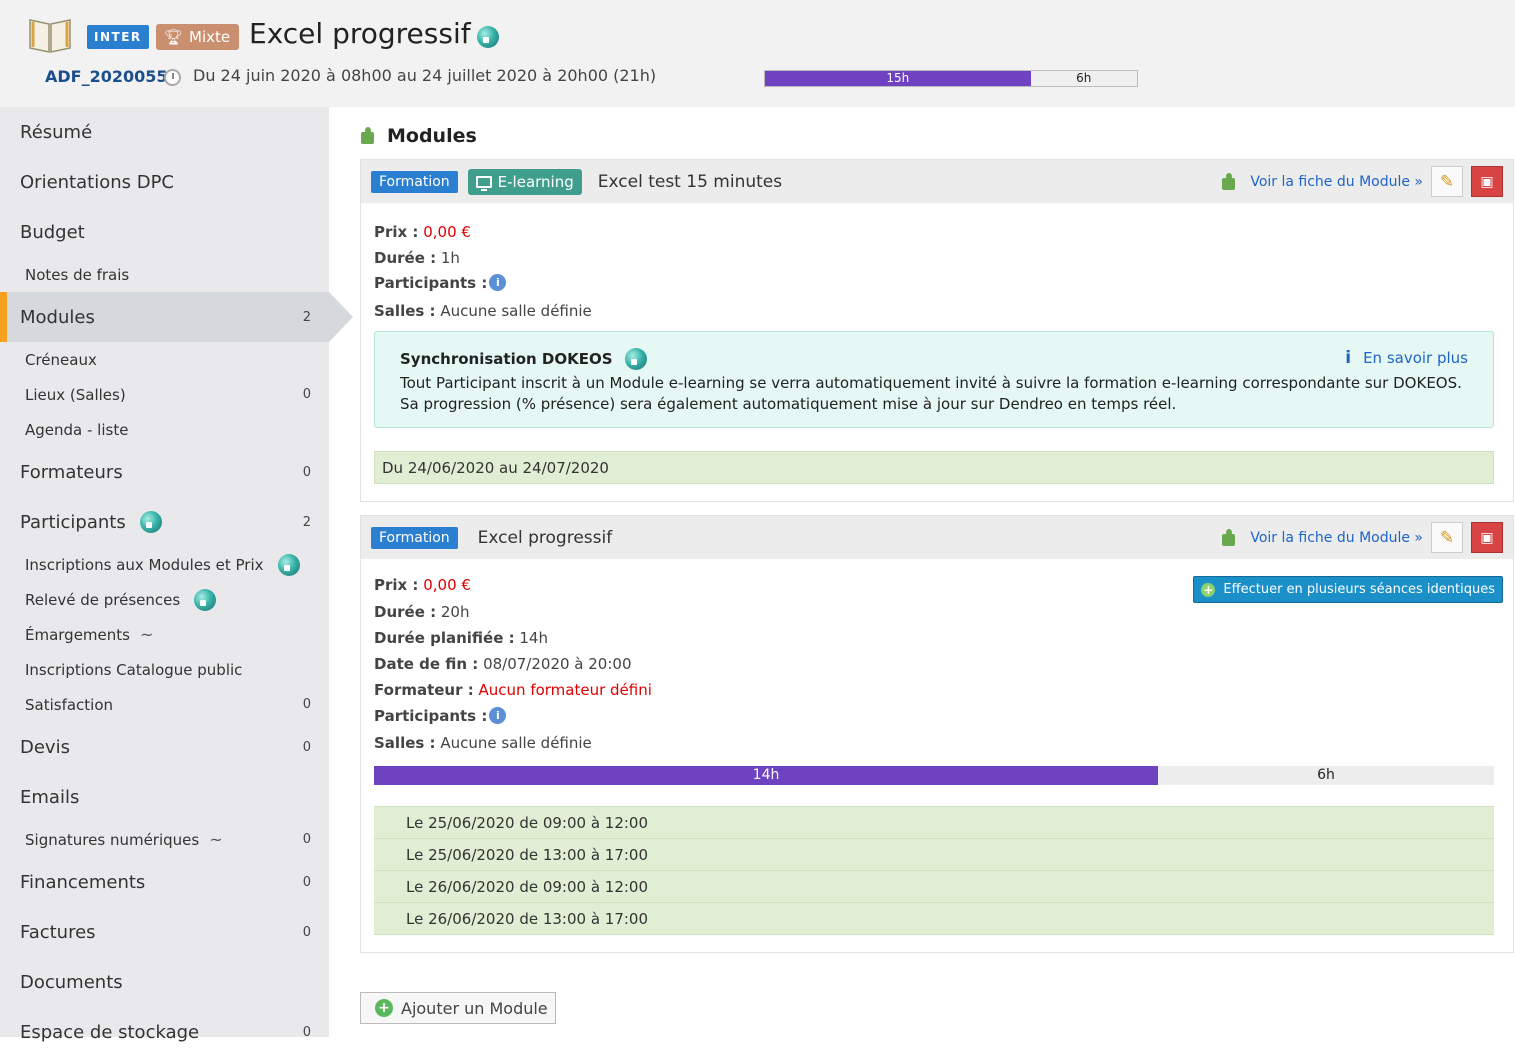 This screenshot has height=1057, width=1515. What do you see at coordinates (516, 743) in the screenshot?
I see `field-value: Aucune salle définie` at bounding box center [516, 743].